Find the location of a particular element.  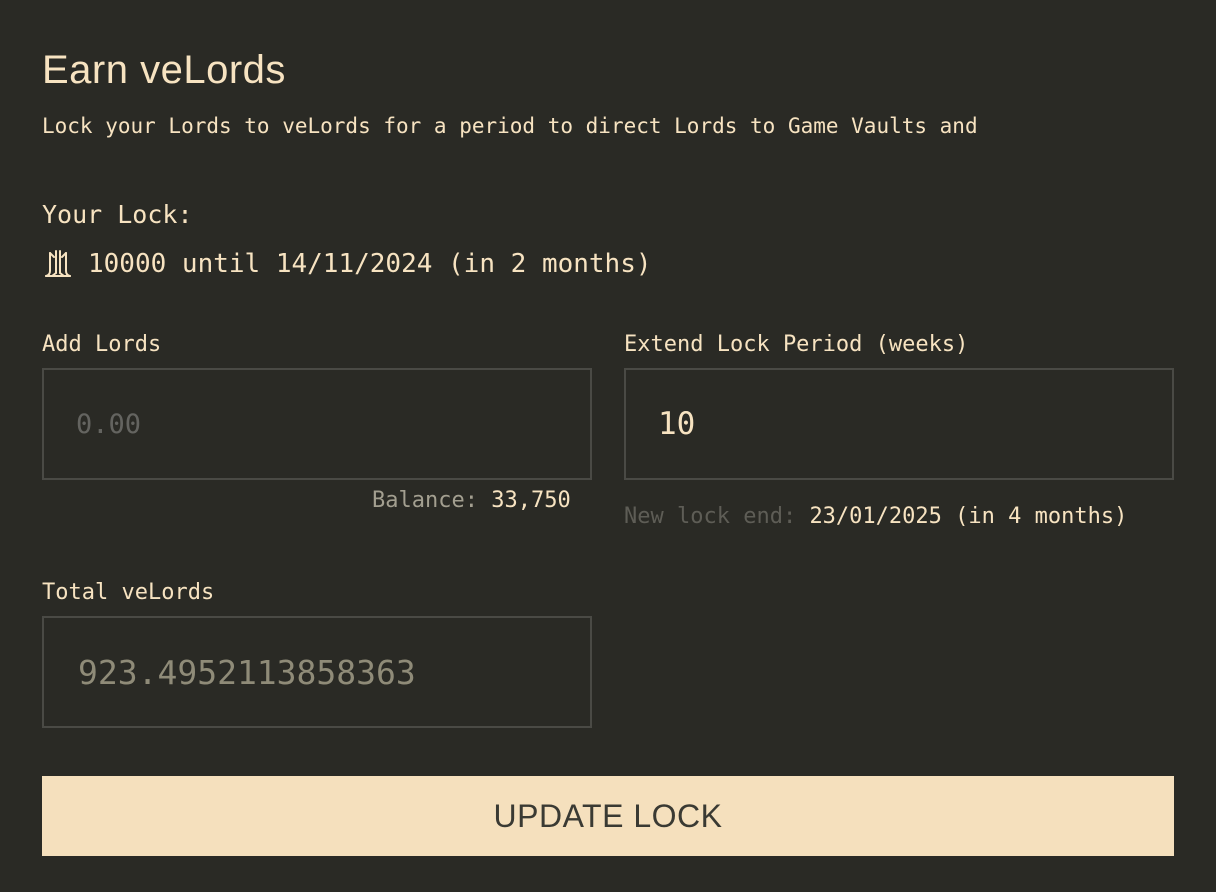

balance-info: Balance: 33,750 is located at coordinates (471, 501).